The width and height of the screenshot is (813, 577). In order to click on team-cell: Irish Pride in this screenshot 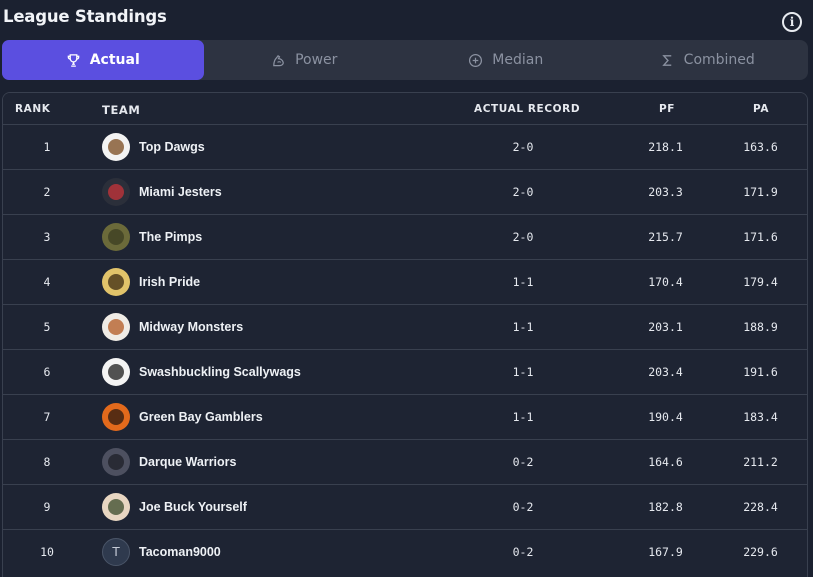, I will do `click(292, 282)`.